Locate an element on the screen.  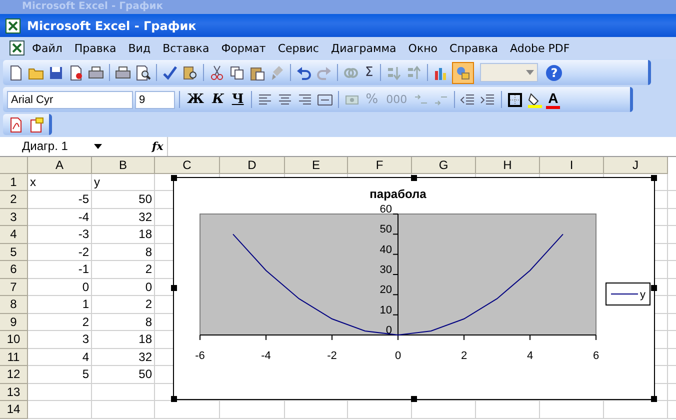
menu-item: Окно is located at coordinates (423, 48).